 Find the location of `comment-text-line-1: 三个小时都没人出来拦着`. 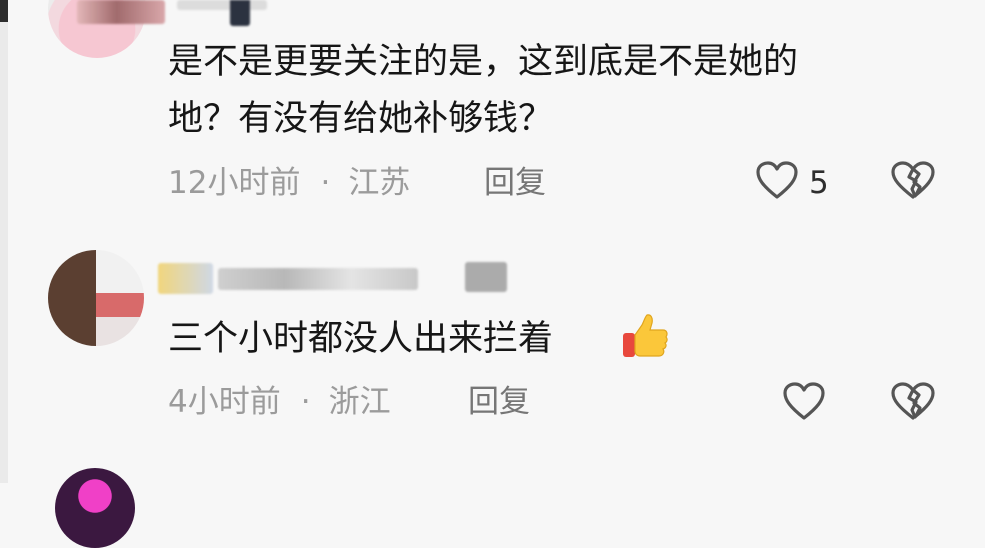

comment-text-line-1: 三个小时都没人出来拦着 is located at coordinates (361, 339).